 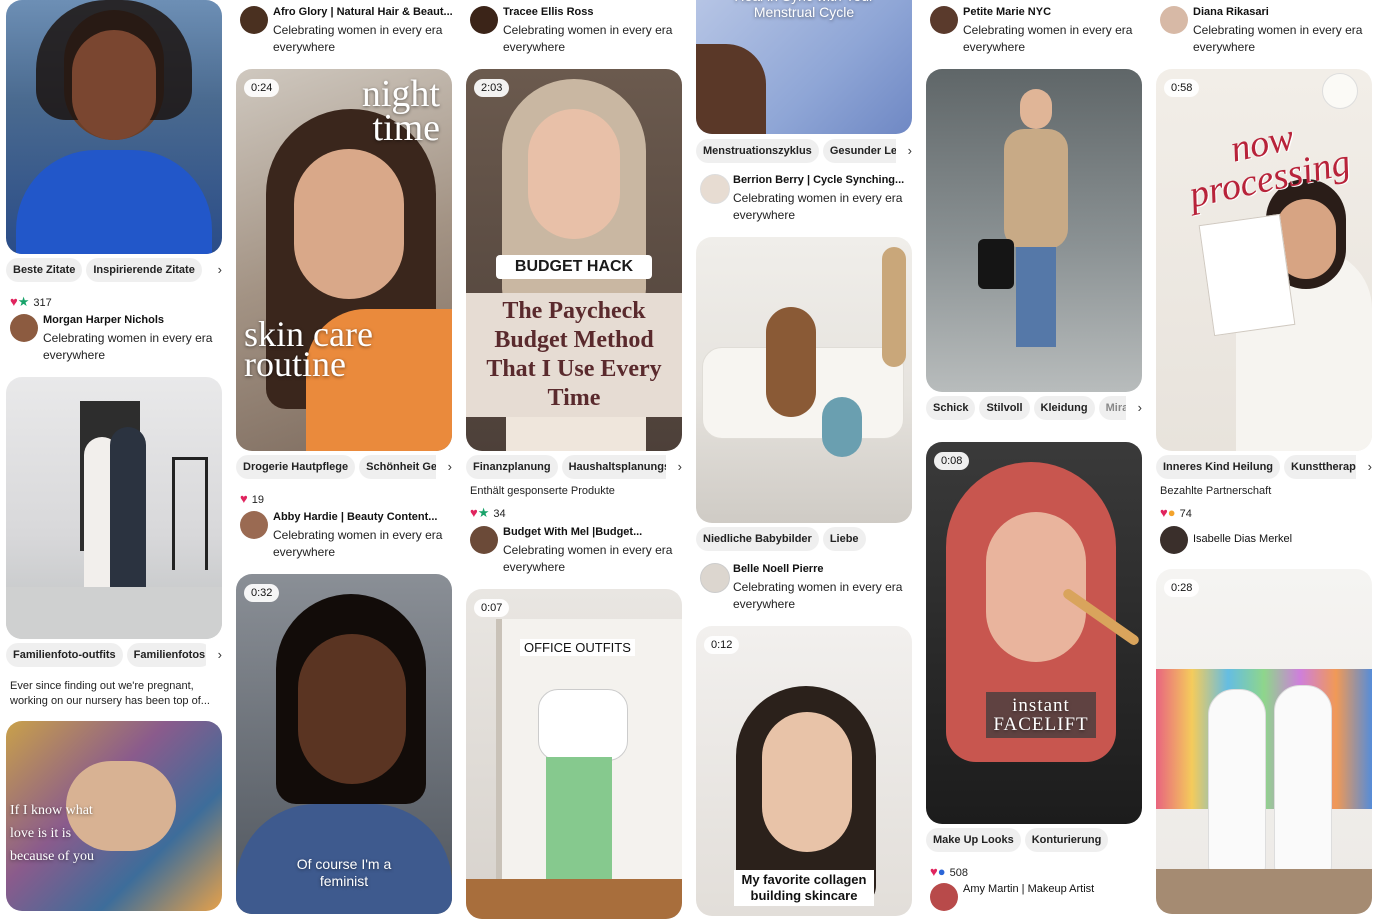 What do you see at coordinates (577, 647) in the screenshot?
I see `overlay-text: OFFICE OUTFITS` at bounding box center [577, 647].